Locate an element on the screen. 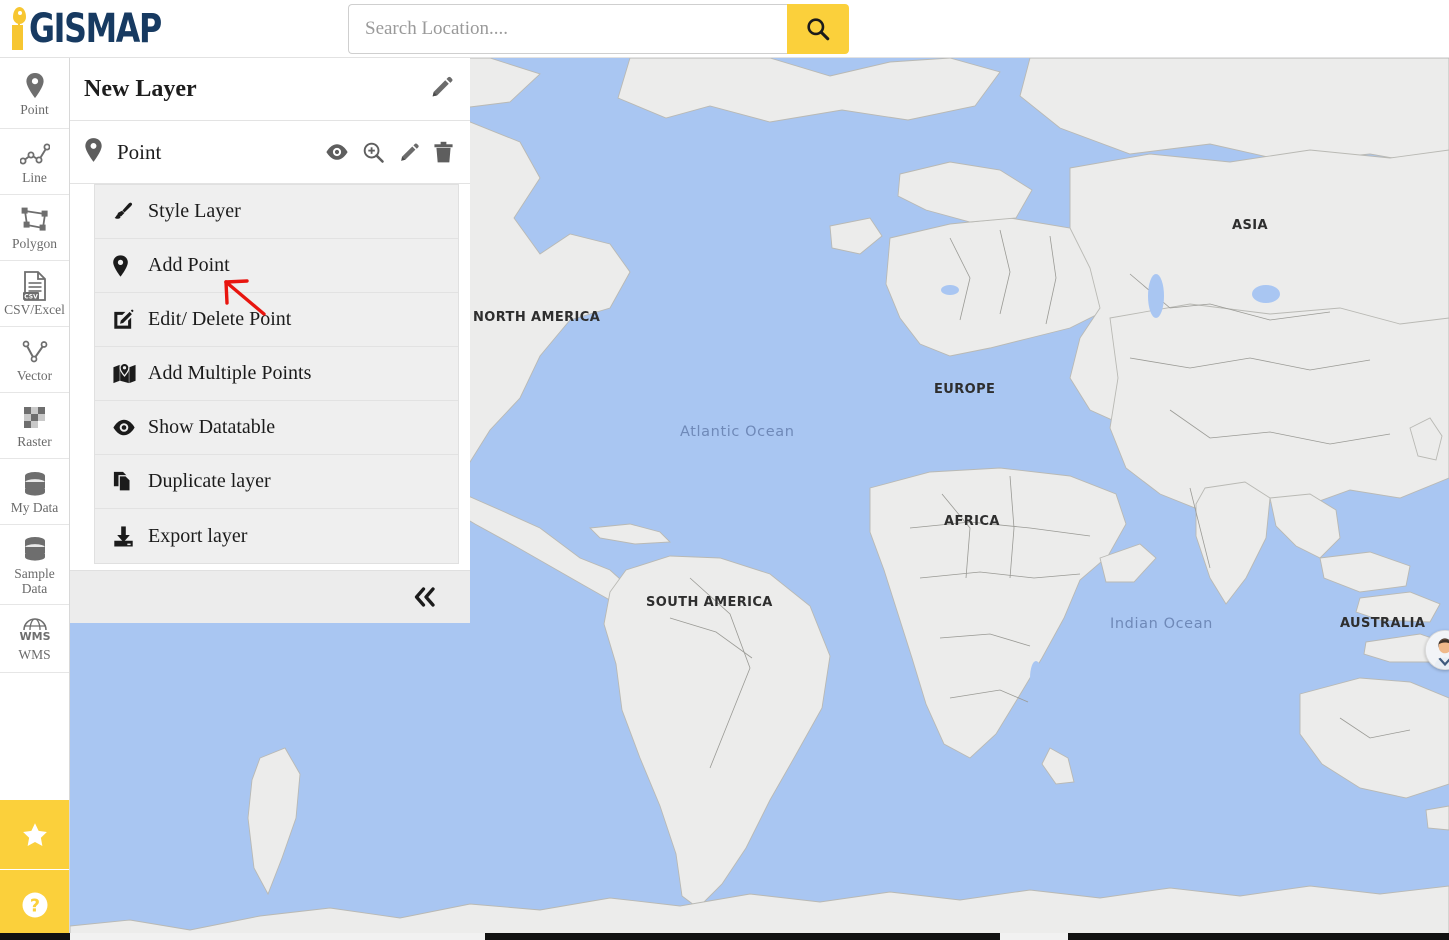 The image size is (1449, 940). zoom-to-layer-button is located at coordinates (373, 152).